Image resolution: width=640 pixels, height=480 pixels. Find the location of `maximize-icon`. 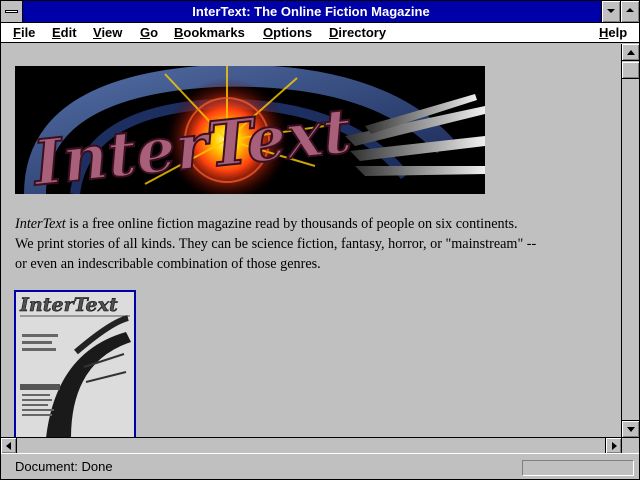

maximize-icon is located at coordinates (629, 11).